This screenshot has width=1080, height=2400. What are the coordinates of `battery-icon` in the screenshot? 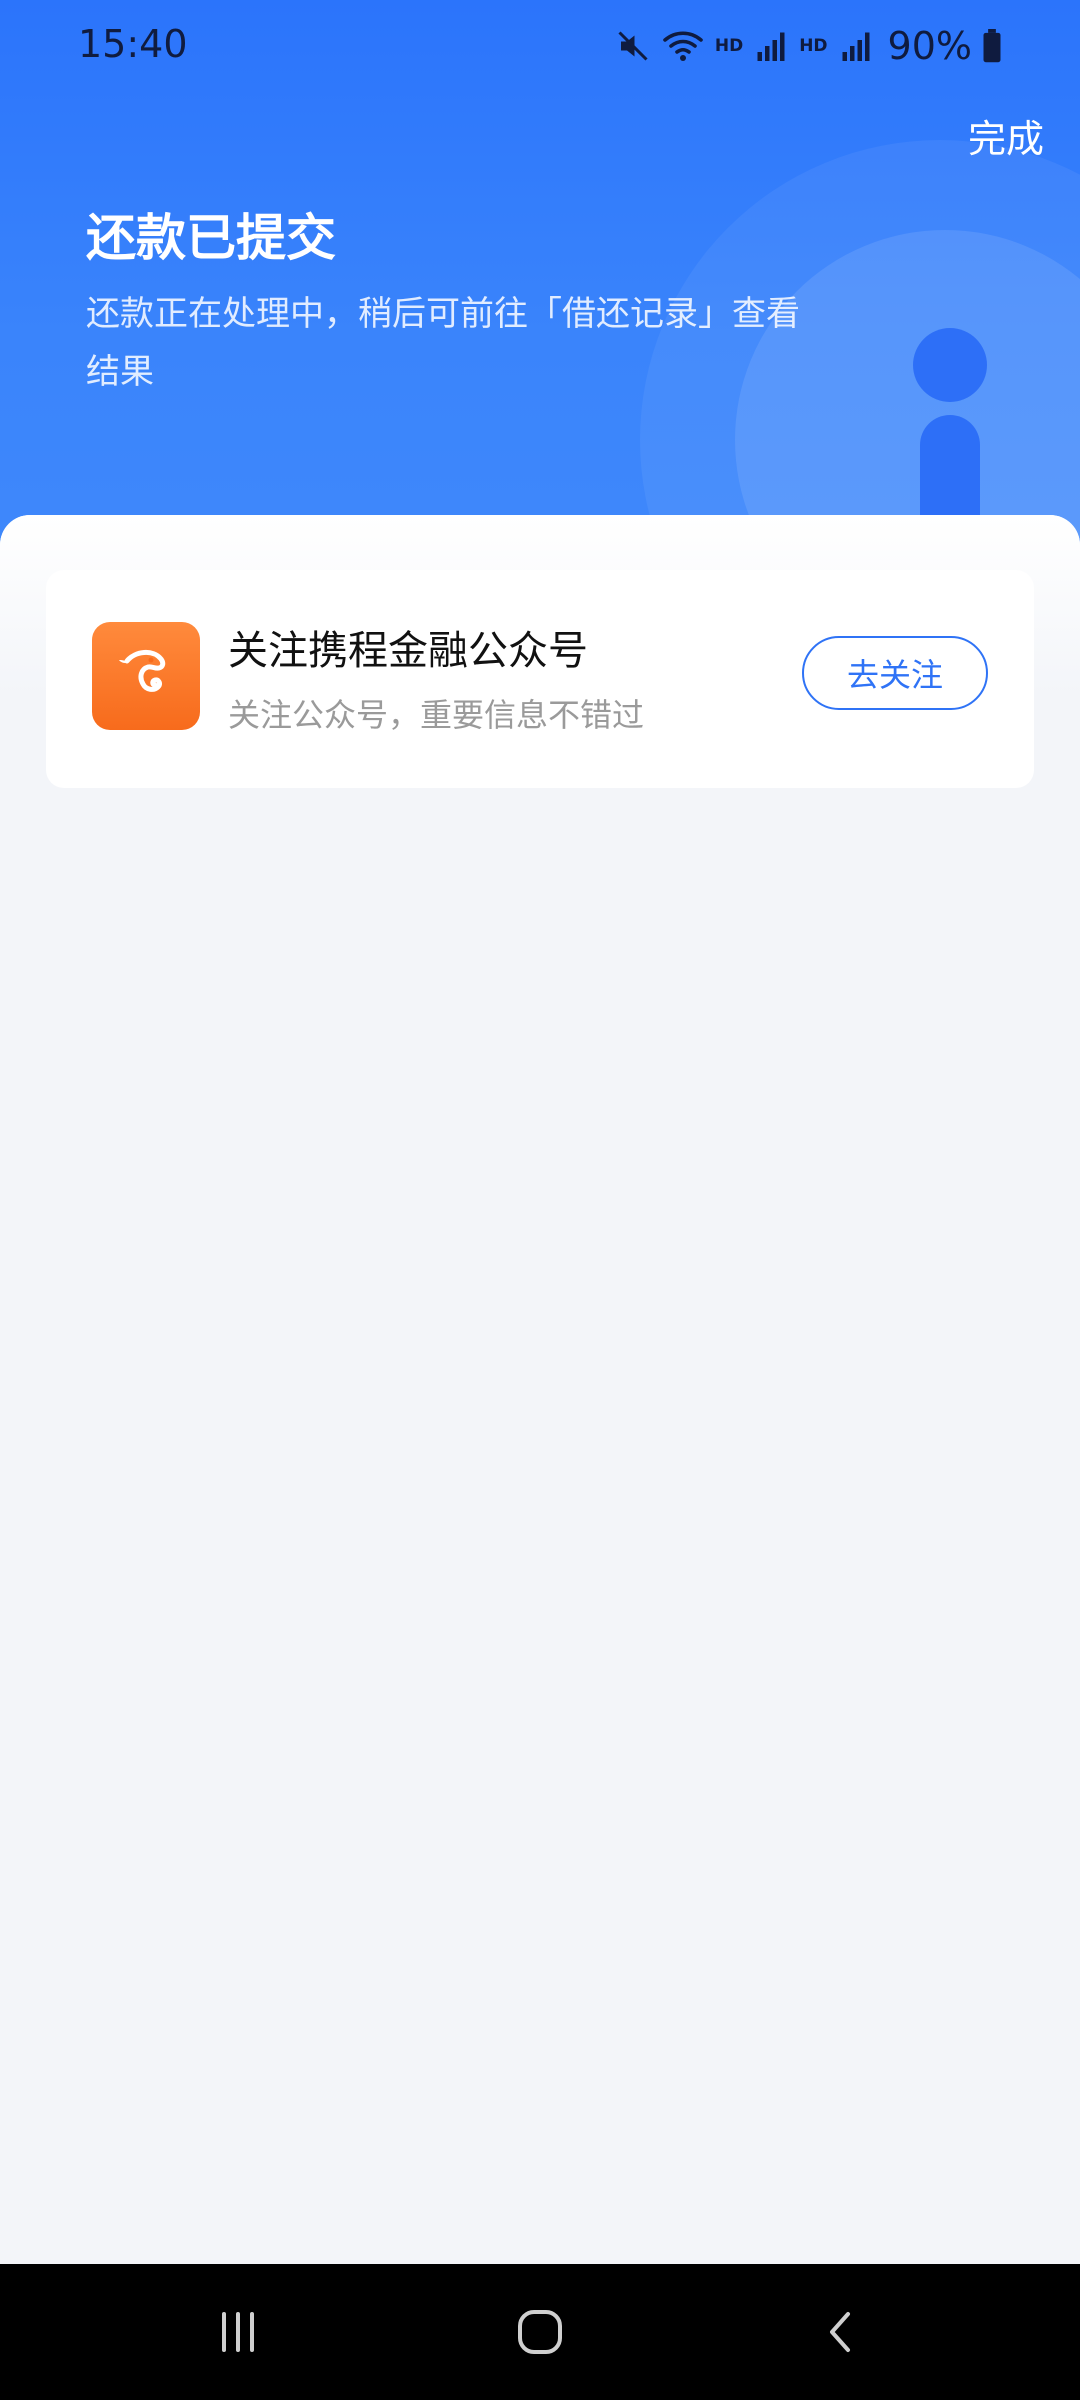 It's located at (992, 46).